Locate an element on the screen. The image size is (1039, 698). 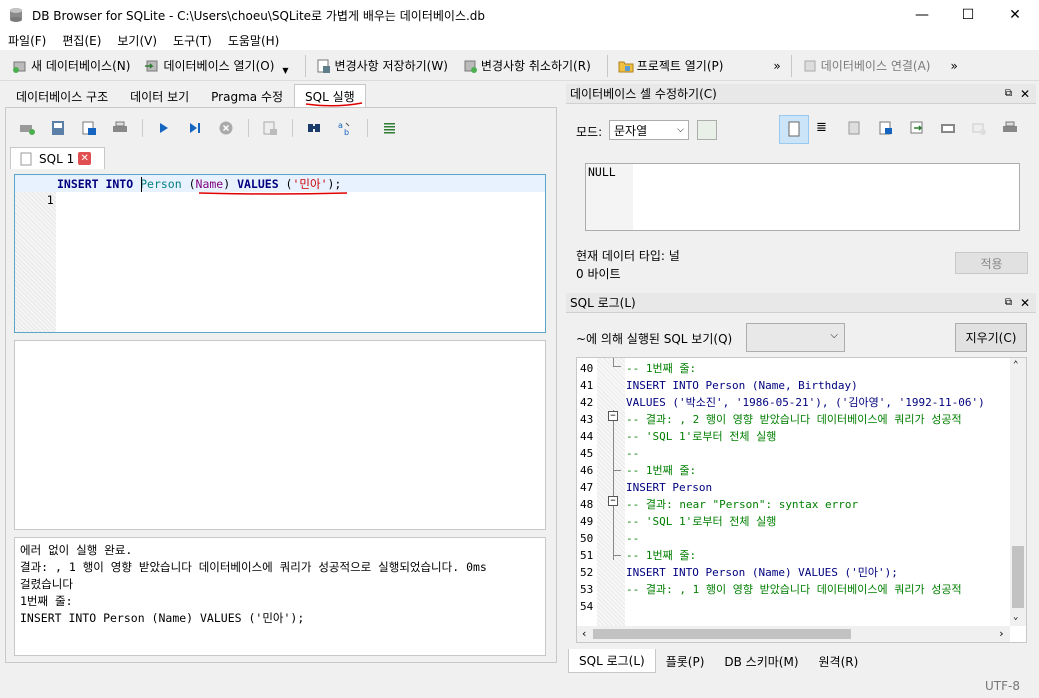
tab-browse-data: 데이터 보기 is located at coordinates (159, 96).